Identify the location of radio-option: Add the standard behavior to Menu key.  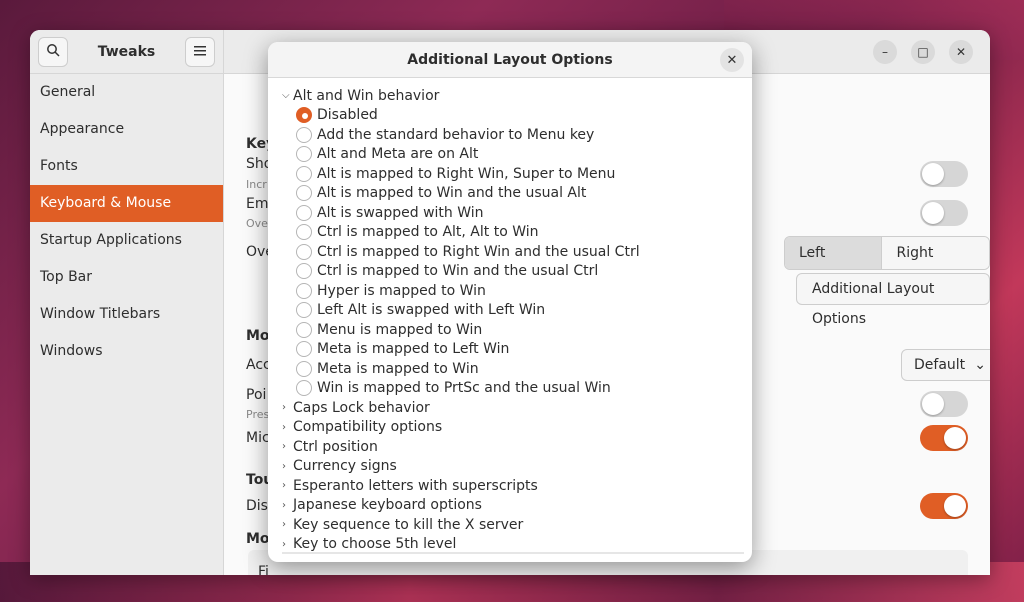
(517, 135).